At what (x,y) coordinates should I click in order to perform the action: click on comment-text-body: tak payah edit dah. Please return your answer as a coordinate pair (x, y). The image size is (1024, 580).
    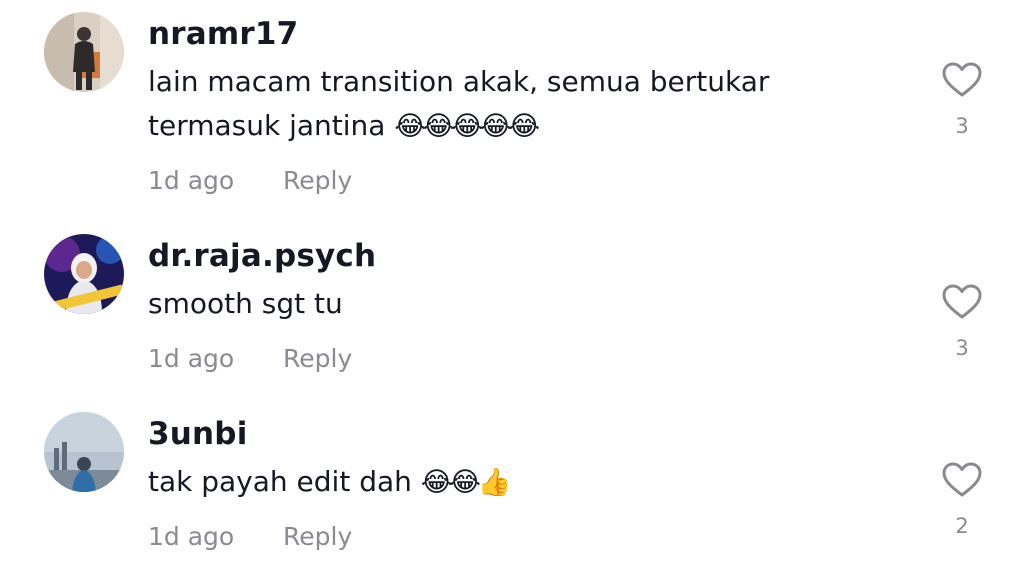
    Looking at the image, I should click on (280, 481).